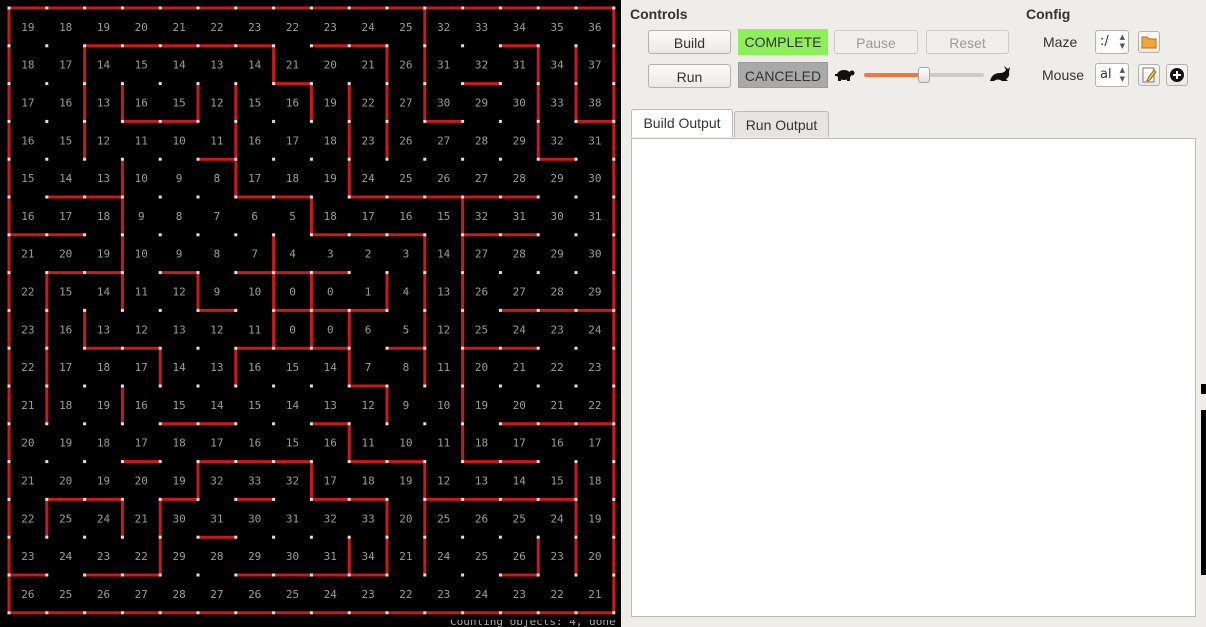 This screenshot has height=627, width=1206. Describe the element at coordinates (967, 42) in the screenshot. I see `reset-button: Reset` at that location.